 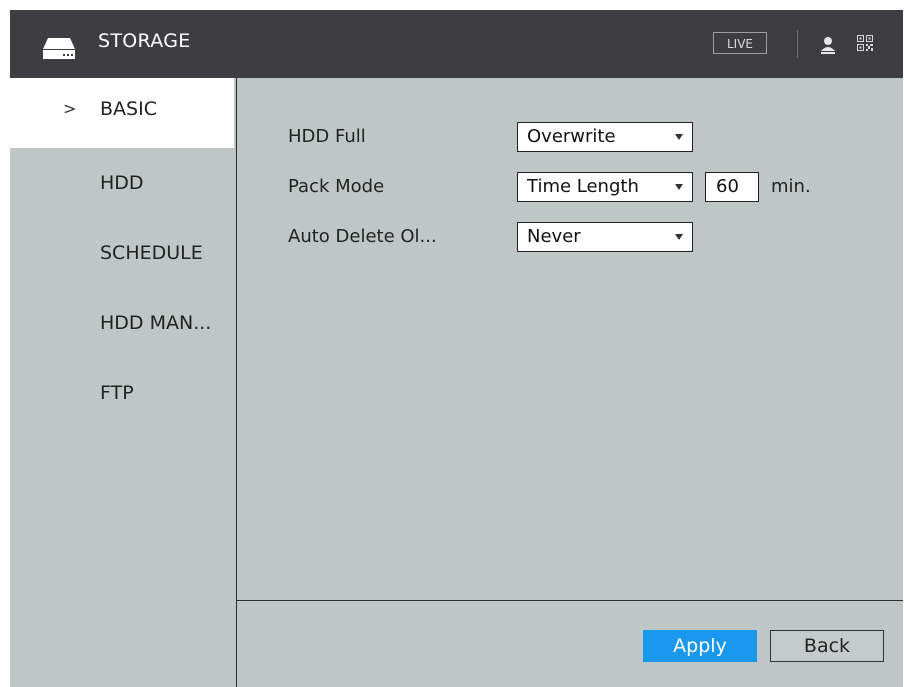 I want to click on sidebar-item-hdd: HDD, so click(x=123, y=183).